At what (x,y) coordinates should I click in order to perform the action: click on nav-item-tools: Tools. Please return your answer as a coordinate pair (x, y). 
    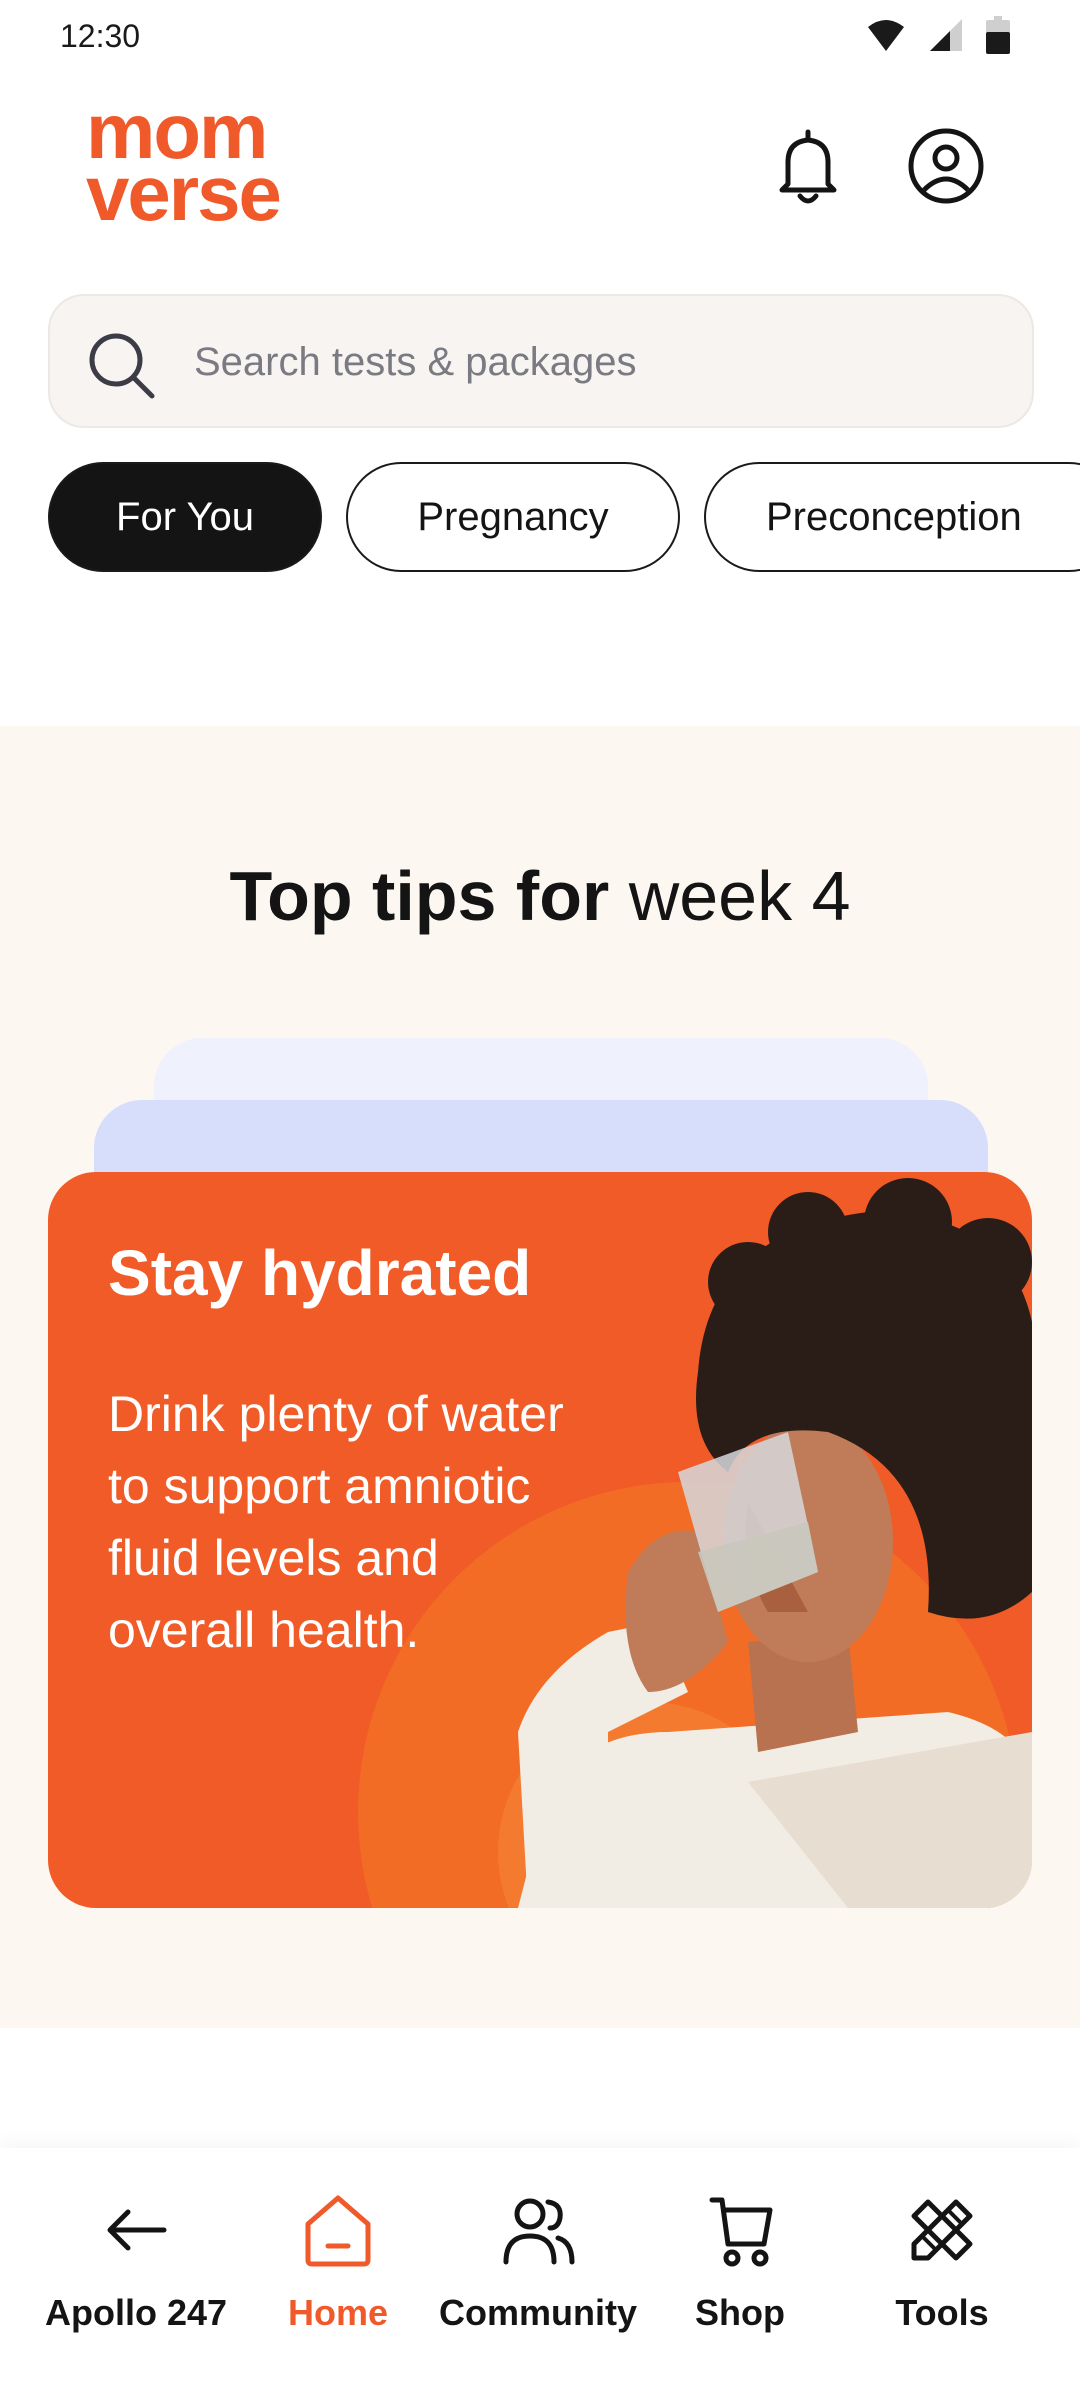
    Looking at the image, I should click on (942, 2273).